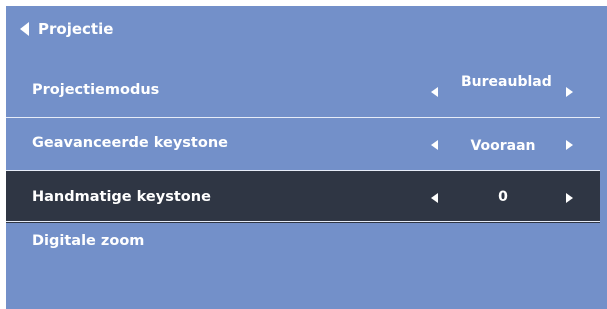 This screenshot has height=309, width=607. Describe the element at coordinates (506, 82) in the screenshot. I see `menu-item-value: Bureaublad` at that location.